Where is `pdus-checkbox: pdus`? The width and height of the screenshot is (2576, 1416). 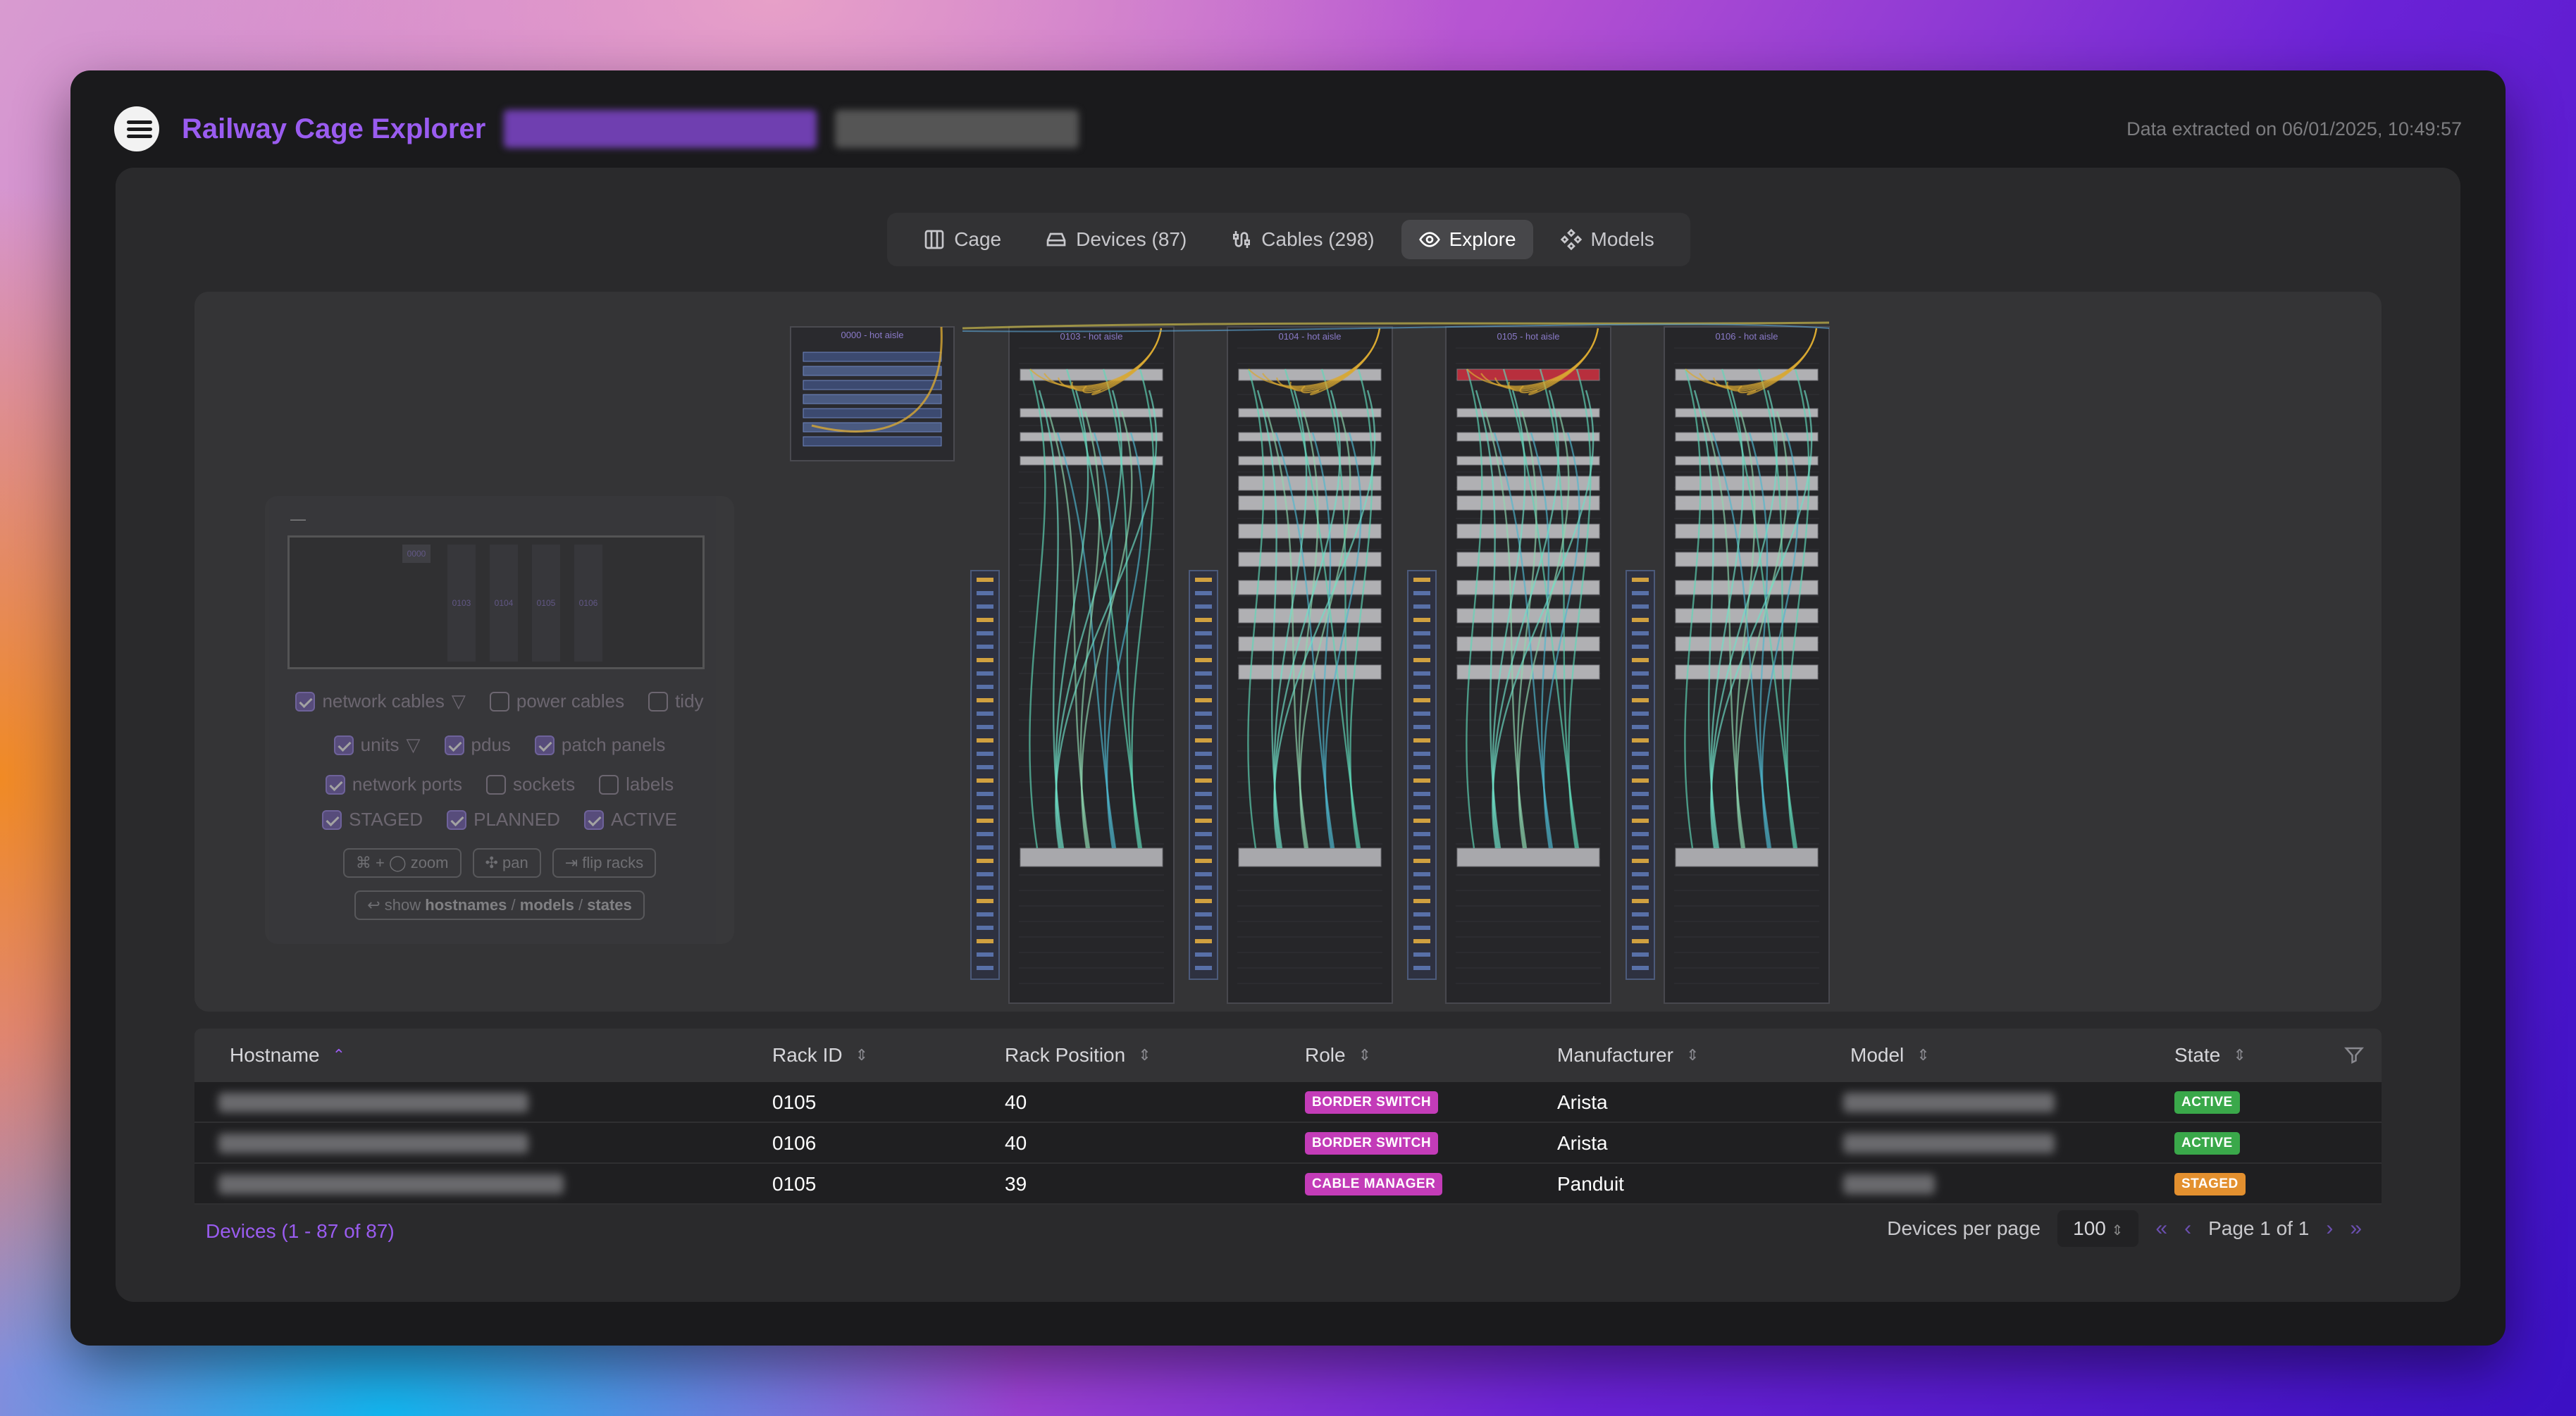 pdus-checkbox: pdus is located at coordinates (478, 745).